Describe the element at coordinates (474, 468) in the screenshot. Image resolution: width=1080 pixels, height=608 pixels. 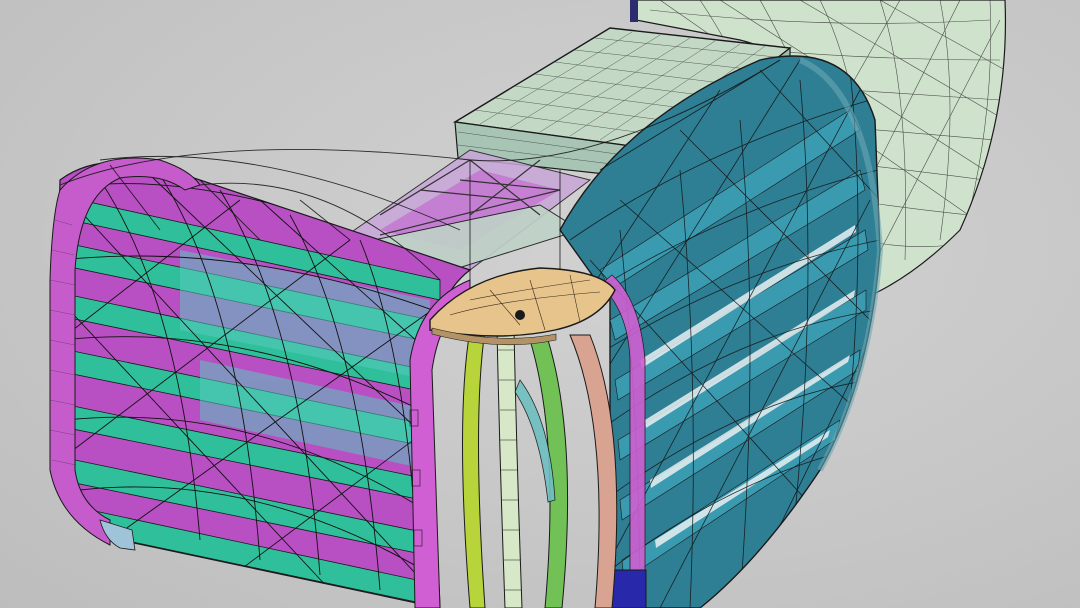
I see `rib-yellow` at that location.